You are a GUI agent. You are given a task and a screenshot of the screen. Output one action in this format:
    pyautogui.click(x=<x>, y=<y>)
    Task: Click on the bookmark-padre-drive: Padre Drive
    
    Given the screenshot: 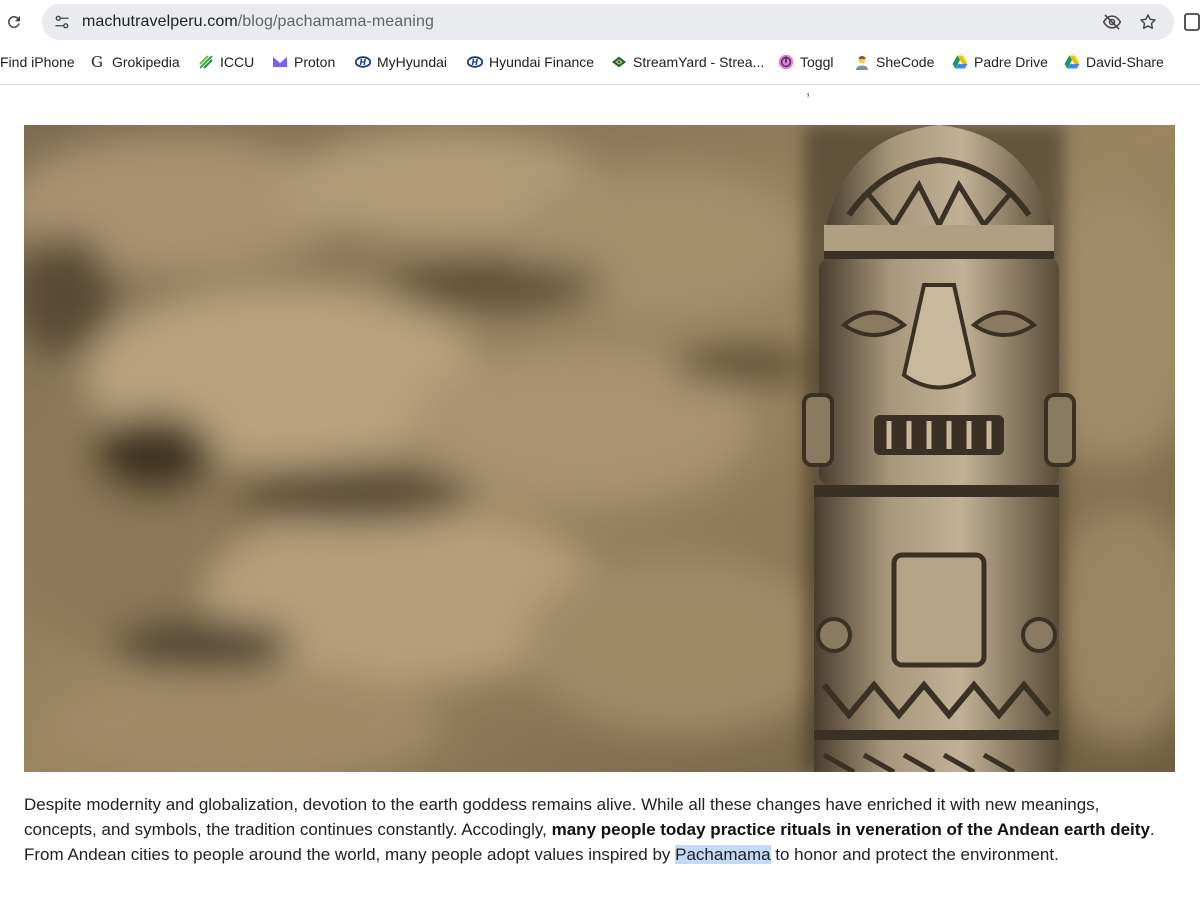 What is the action you would take?
    pyautogui.click(x=1000, y=62)
    